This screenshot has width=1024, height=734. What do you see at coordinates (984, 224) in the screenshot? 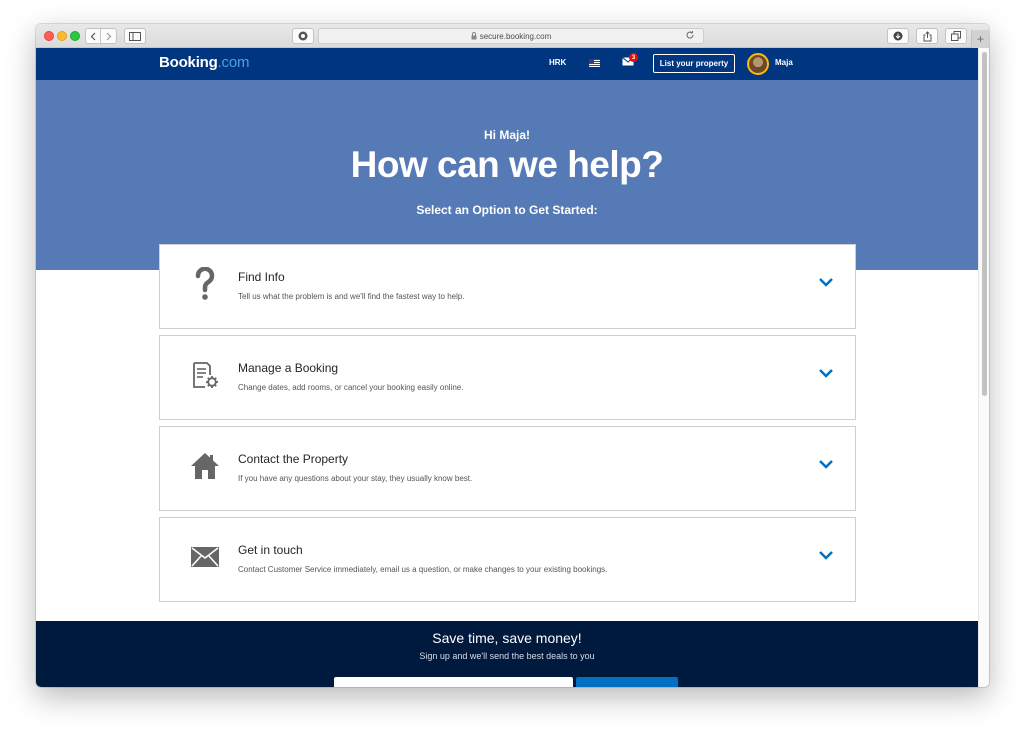
I see `scrollbar-thumb` at bounding box center [984, 224].